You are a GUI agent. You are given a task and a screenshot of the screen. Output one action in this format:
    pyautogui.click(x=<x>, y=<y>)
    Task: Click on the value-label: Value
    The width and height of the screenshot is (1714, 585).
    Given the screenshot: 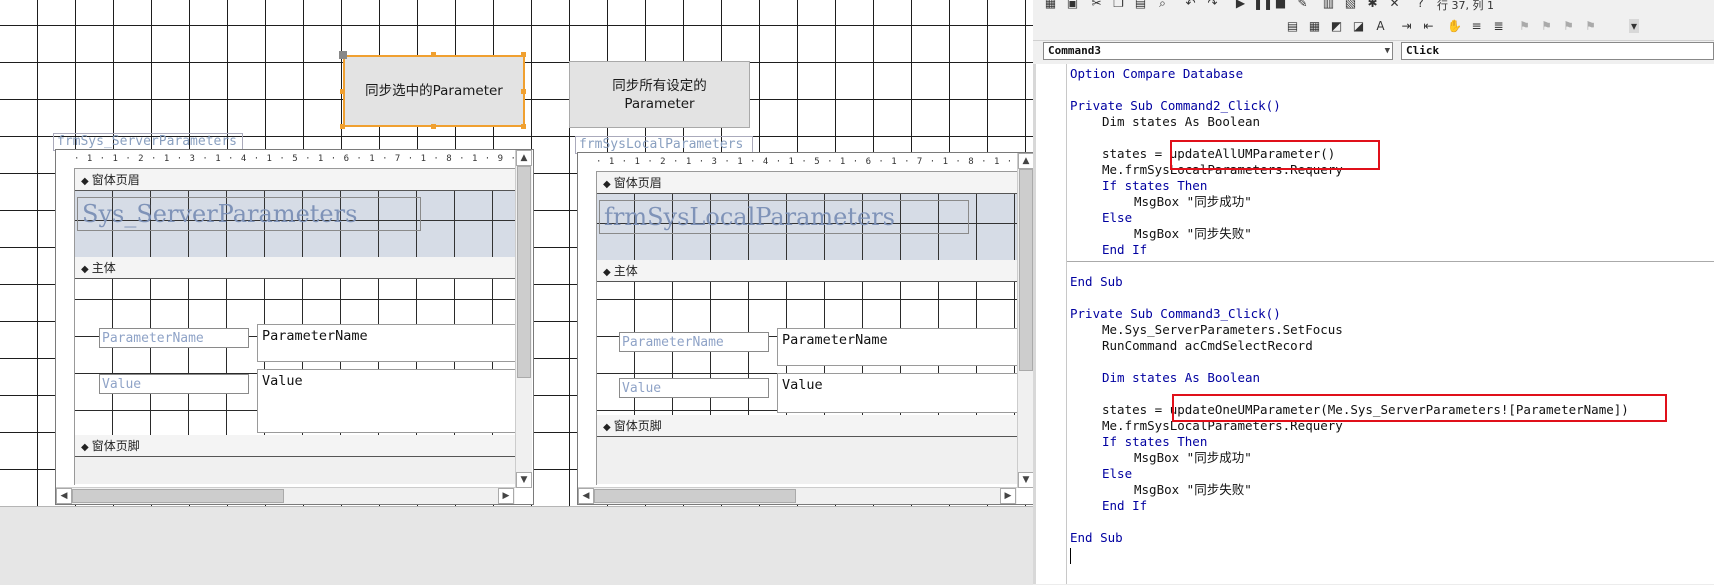 What is the action you would take?
    pyautogui.click(x=694, y=388)
    